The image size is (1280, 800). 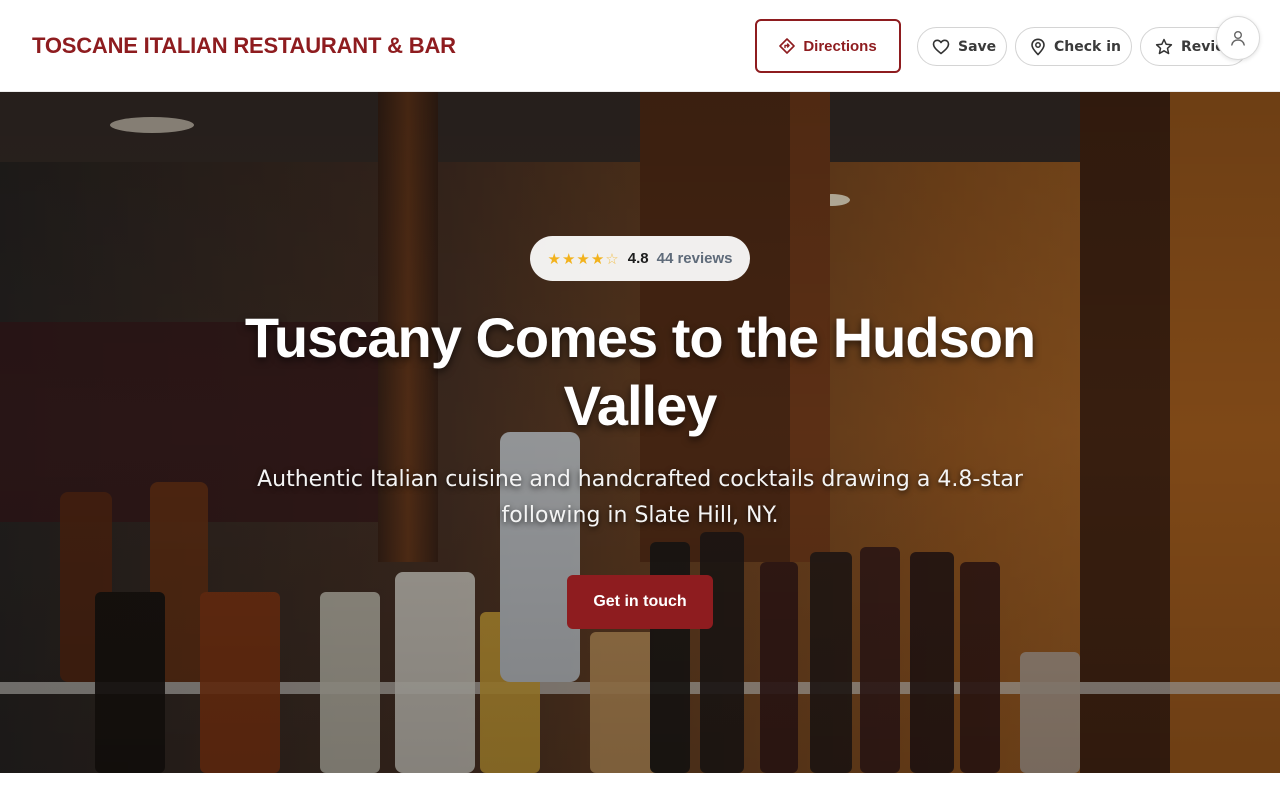 What do you see at coordinates (840, 46) in the screenshot?
I see `directions-label: Directions` at bounding box center [840, 46].